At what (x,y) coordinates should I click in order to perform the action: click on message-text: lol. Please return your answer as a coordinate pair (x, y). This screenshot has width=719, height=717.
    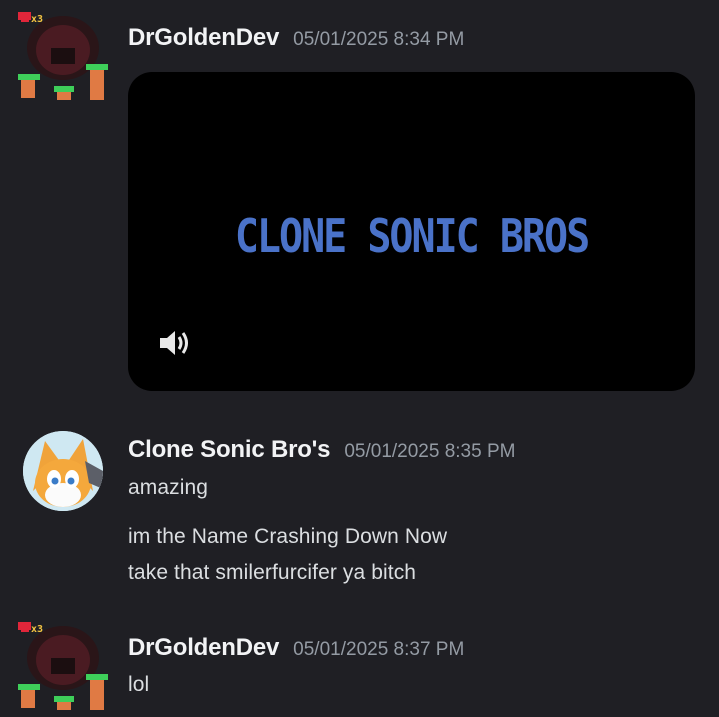
    Looking at the image, I should click on (139, 684).